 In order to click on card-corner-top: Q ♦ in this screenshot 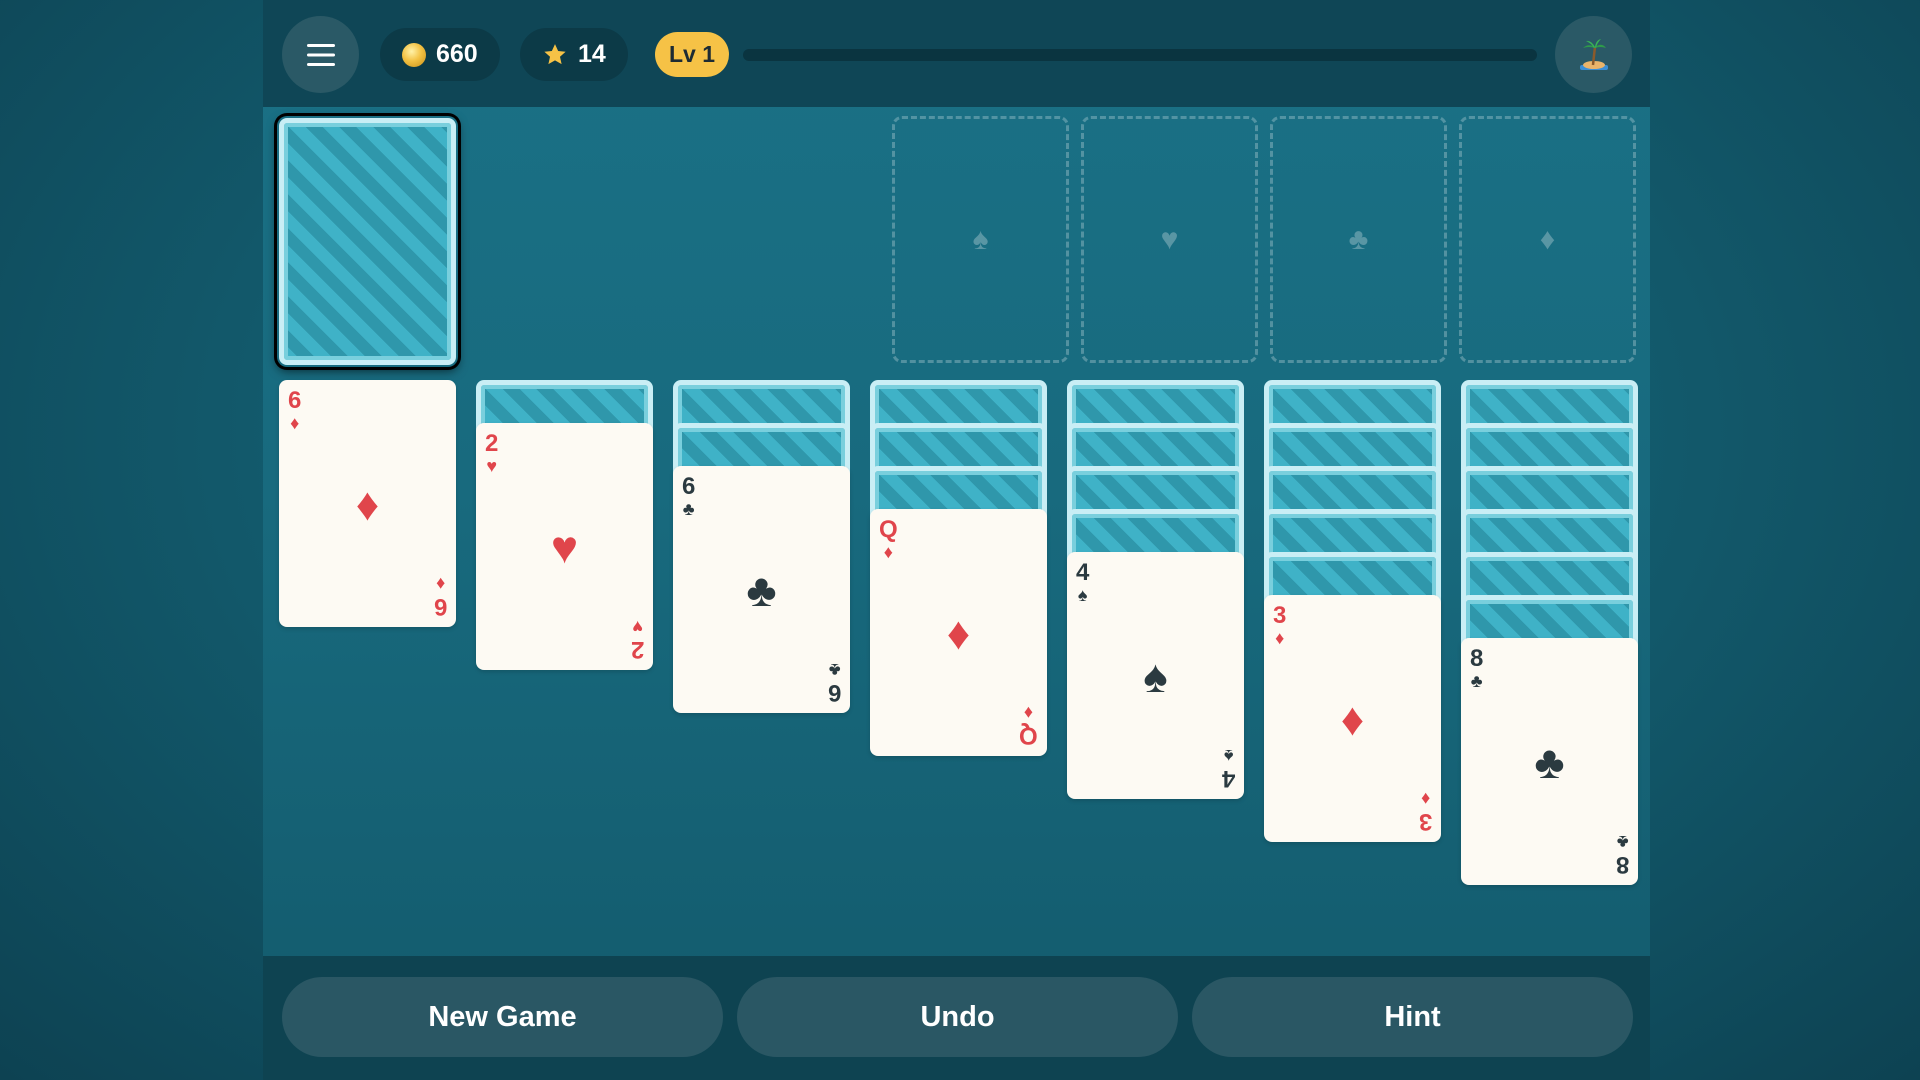, I will do `click(888, 539)`.